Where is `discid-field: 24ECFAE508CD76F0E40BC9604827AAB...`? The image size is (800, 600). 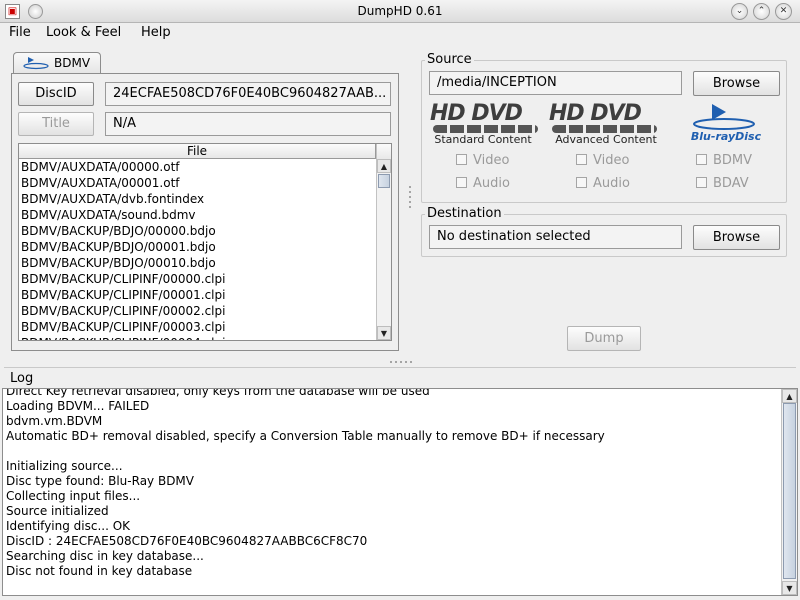
discid-field: 24ECFAE508CD76F0E40BC9604827AAB... is located at coordinates (248, 94).